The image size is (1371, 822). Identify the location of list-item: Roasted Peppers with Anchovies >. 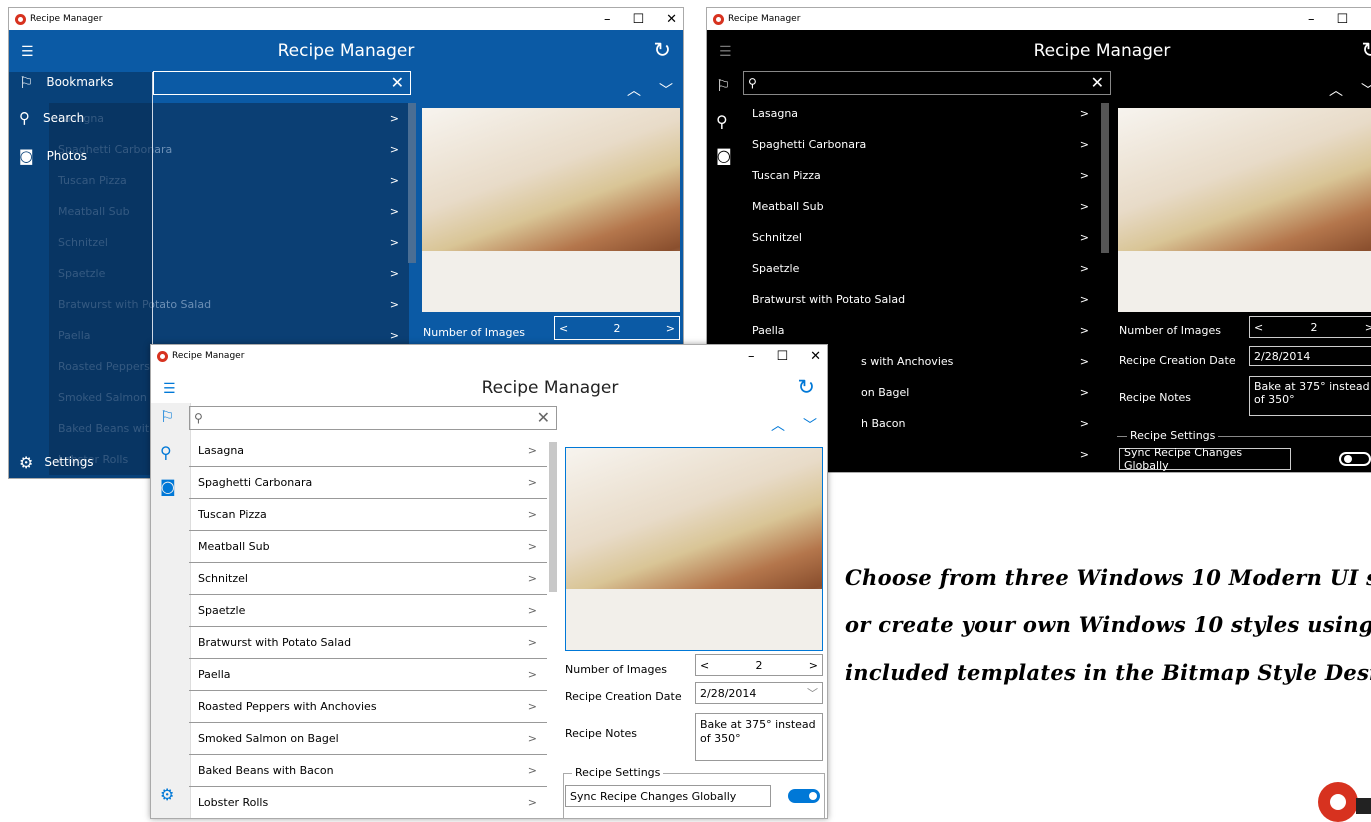
(368, 707).